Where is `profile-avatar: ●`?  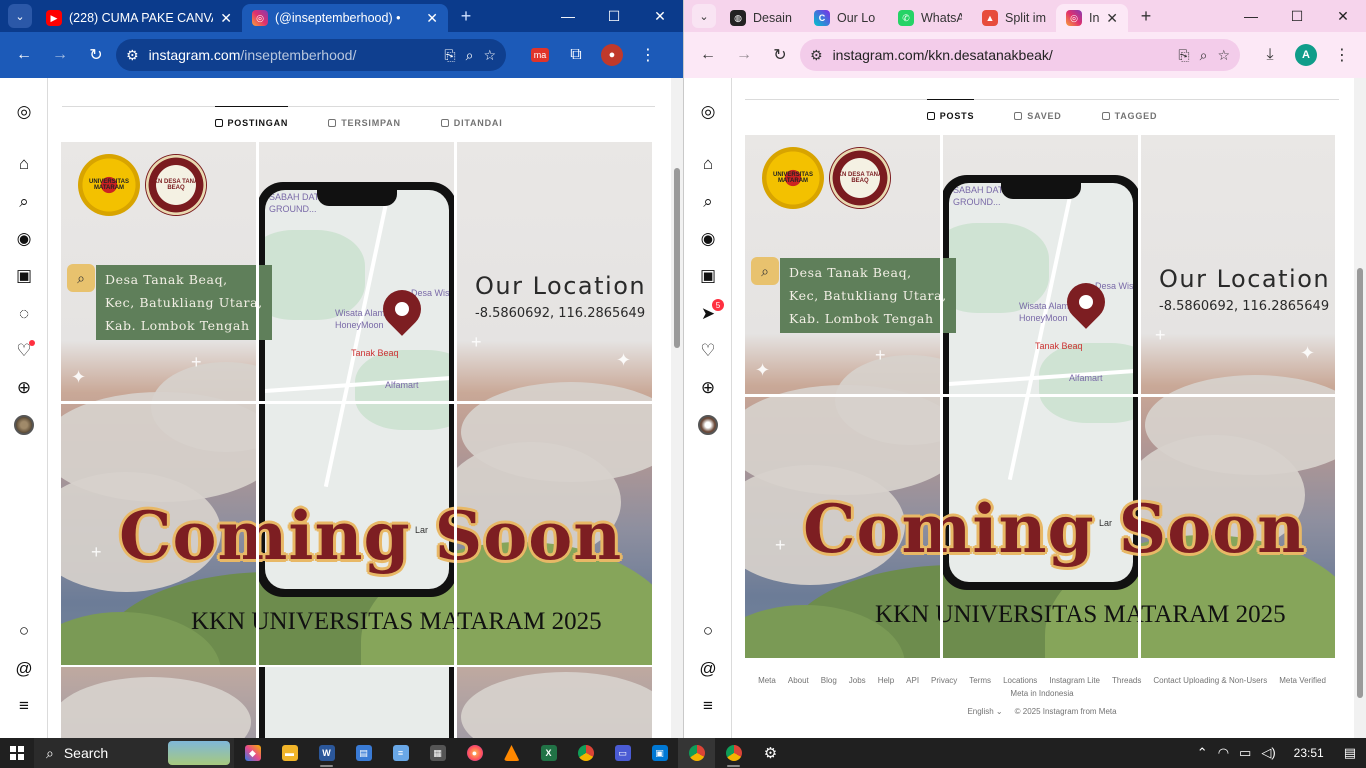
profile-avatar: ● is located at coordinates (612, 55).